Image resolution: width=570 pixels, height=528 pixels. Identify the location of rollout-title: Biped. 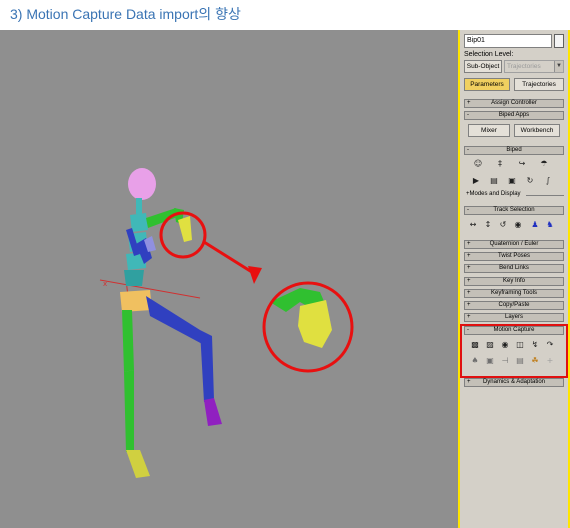
(514, 150).